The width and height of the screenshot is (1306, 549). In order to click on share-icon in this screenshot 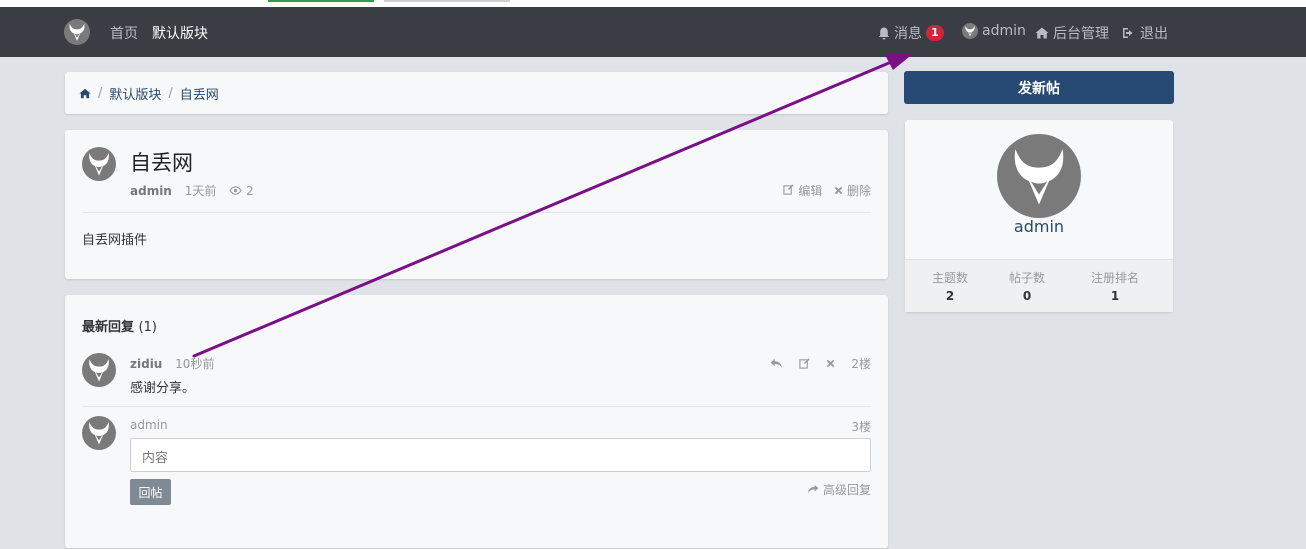, I will do `click(813, 489)`.